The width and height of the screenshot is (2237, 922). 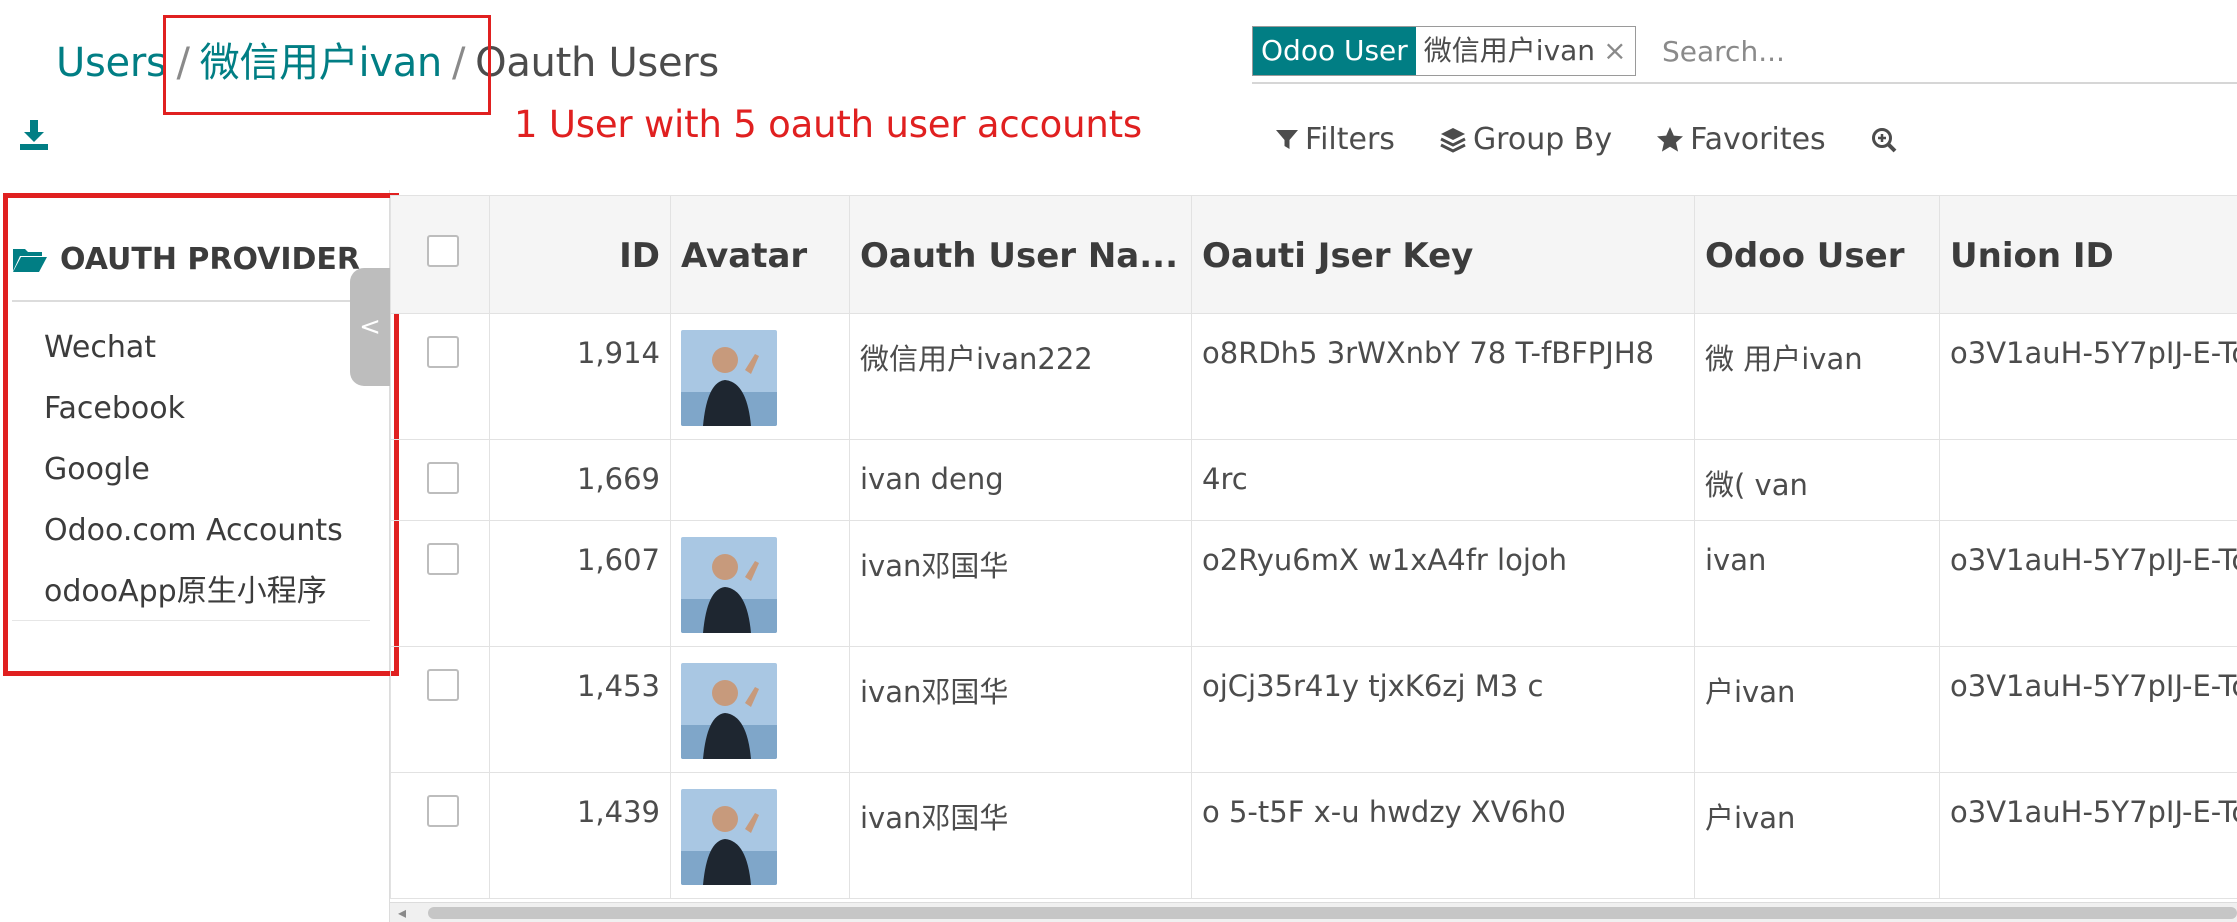 What do you see at coordinates (760, 254) in the screenshot?
I see `column-header-avatar: Avatar` at bounding box center [760, 254].